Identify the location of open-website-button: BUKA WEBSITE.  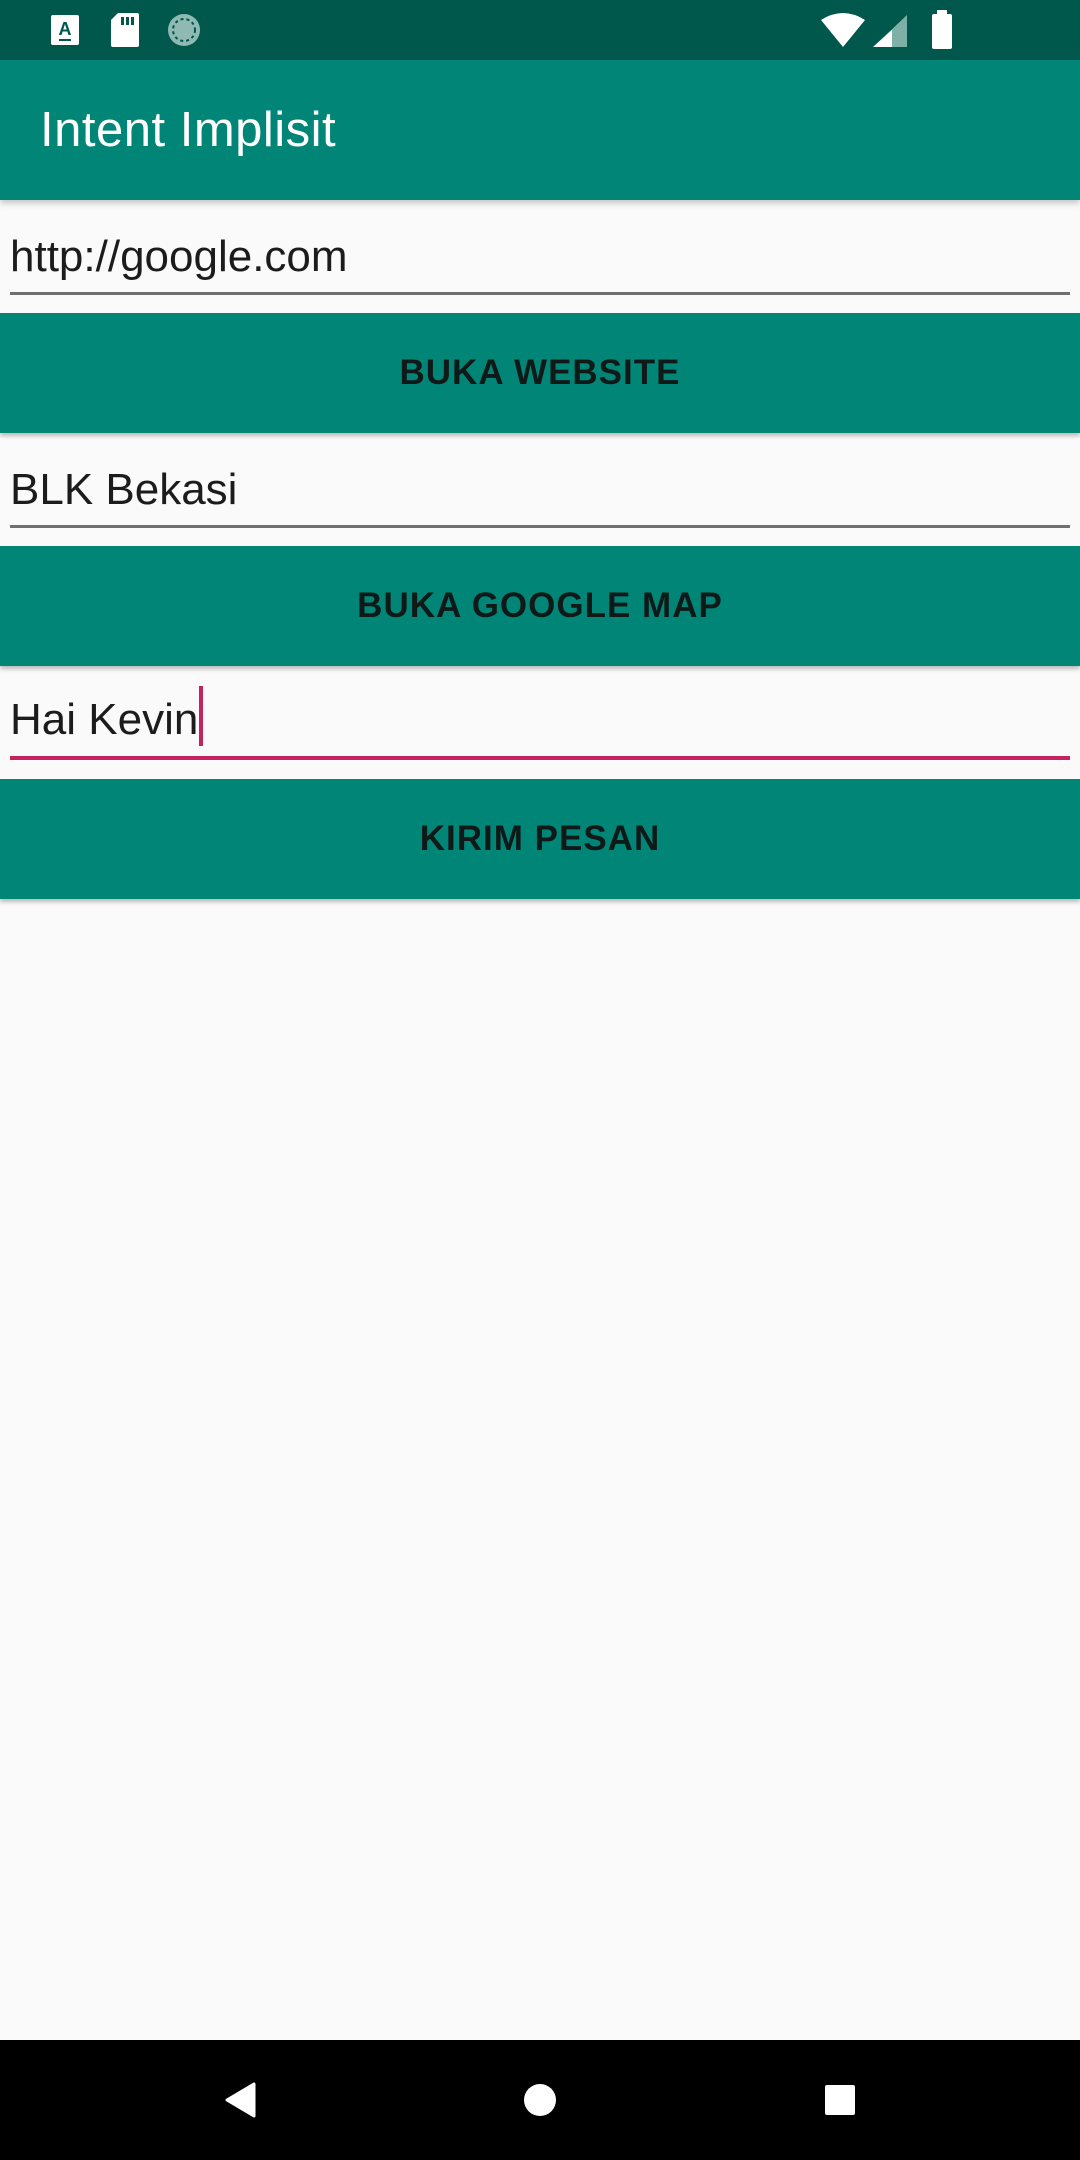
(540, 373).